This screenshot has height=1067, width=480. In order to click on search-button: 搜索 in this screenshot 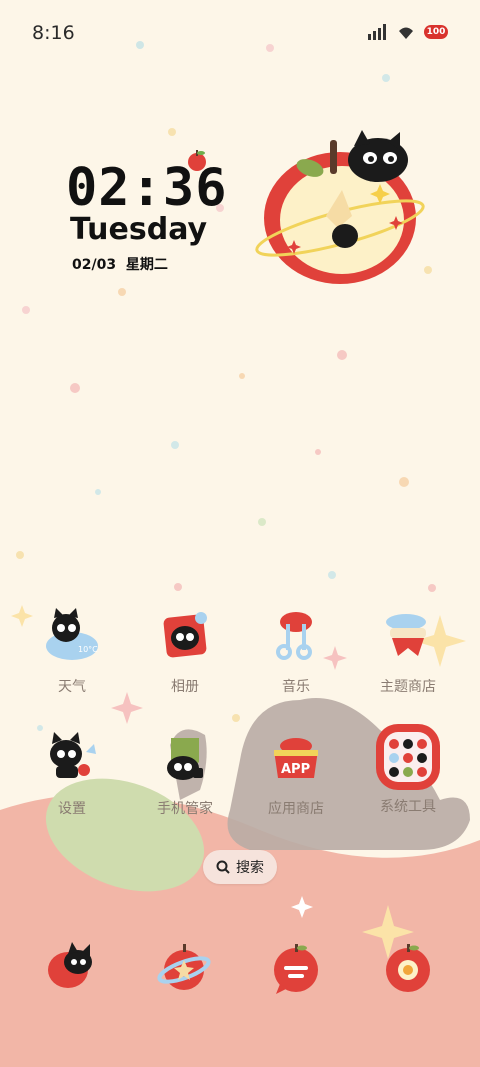, I will do `click(240, 867)`.